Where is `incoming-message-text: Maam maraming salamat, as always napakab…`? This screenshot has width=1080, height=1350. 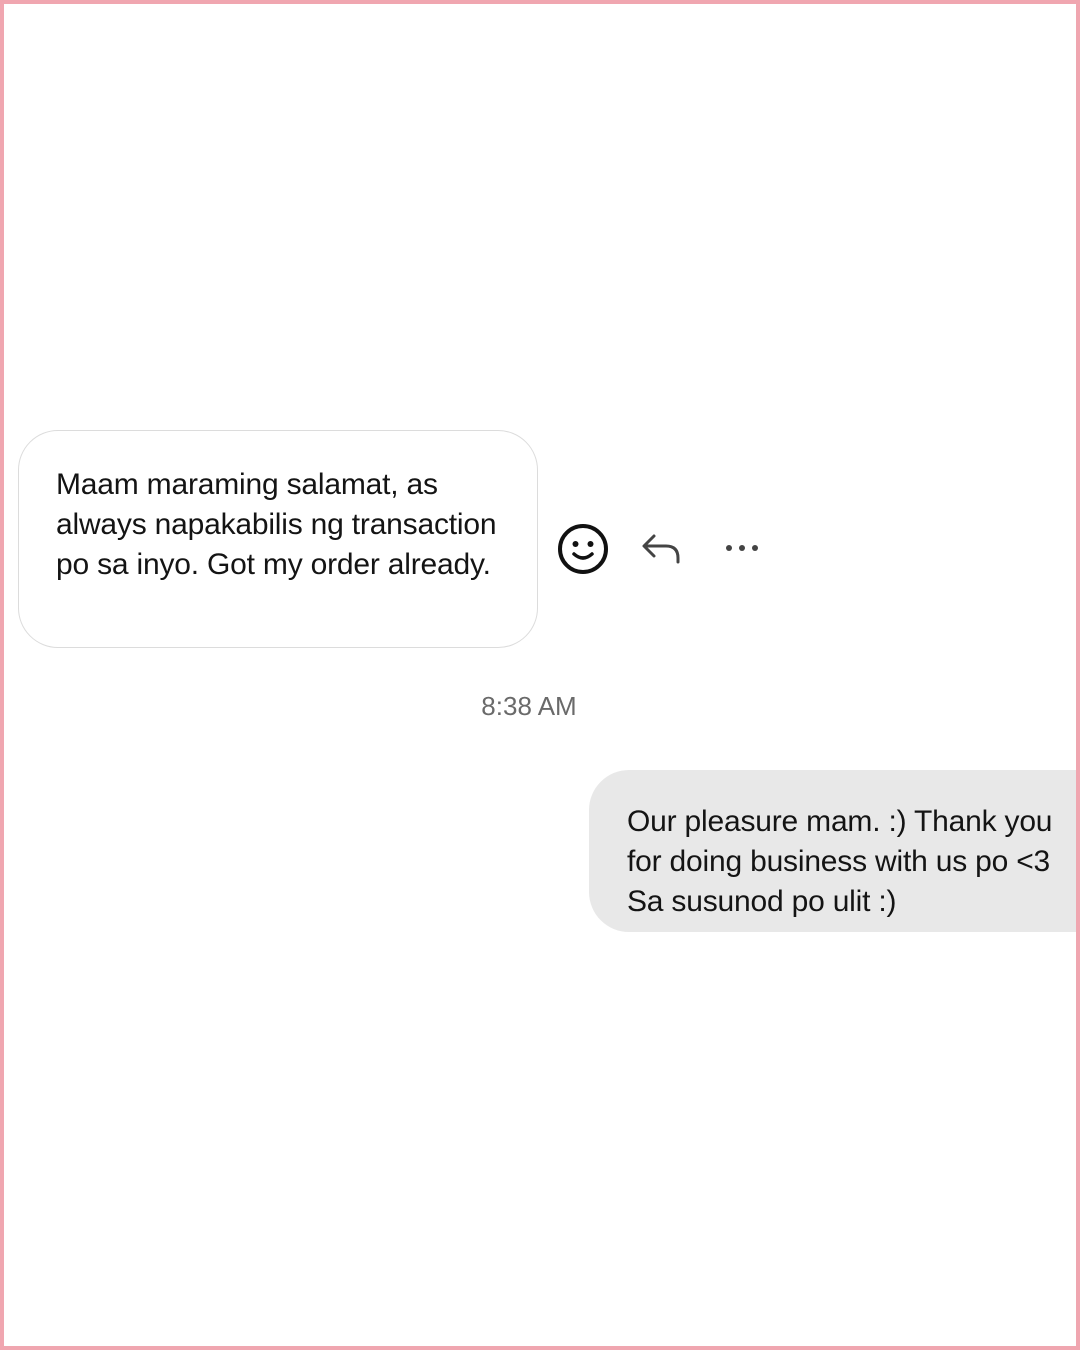 incoming-message-text: Maam maraming salamat, as always napakab… is located at coordinates (276, 524).